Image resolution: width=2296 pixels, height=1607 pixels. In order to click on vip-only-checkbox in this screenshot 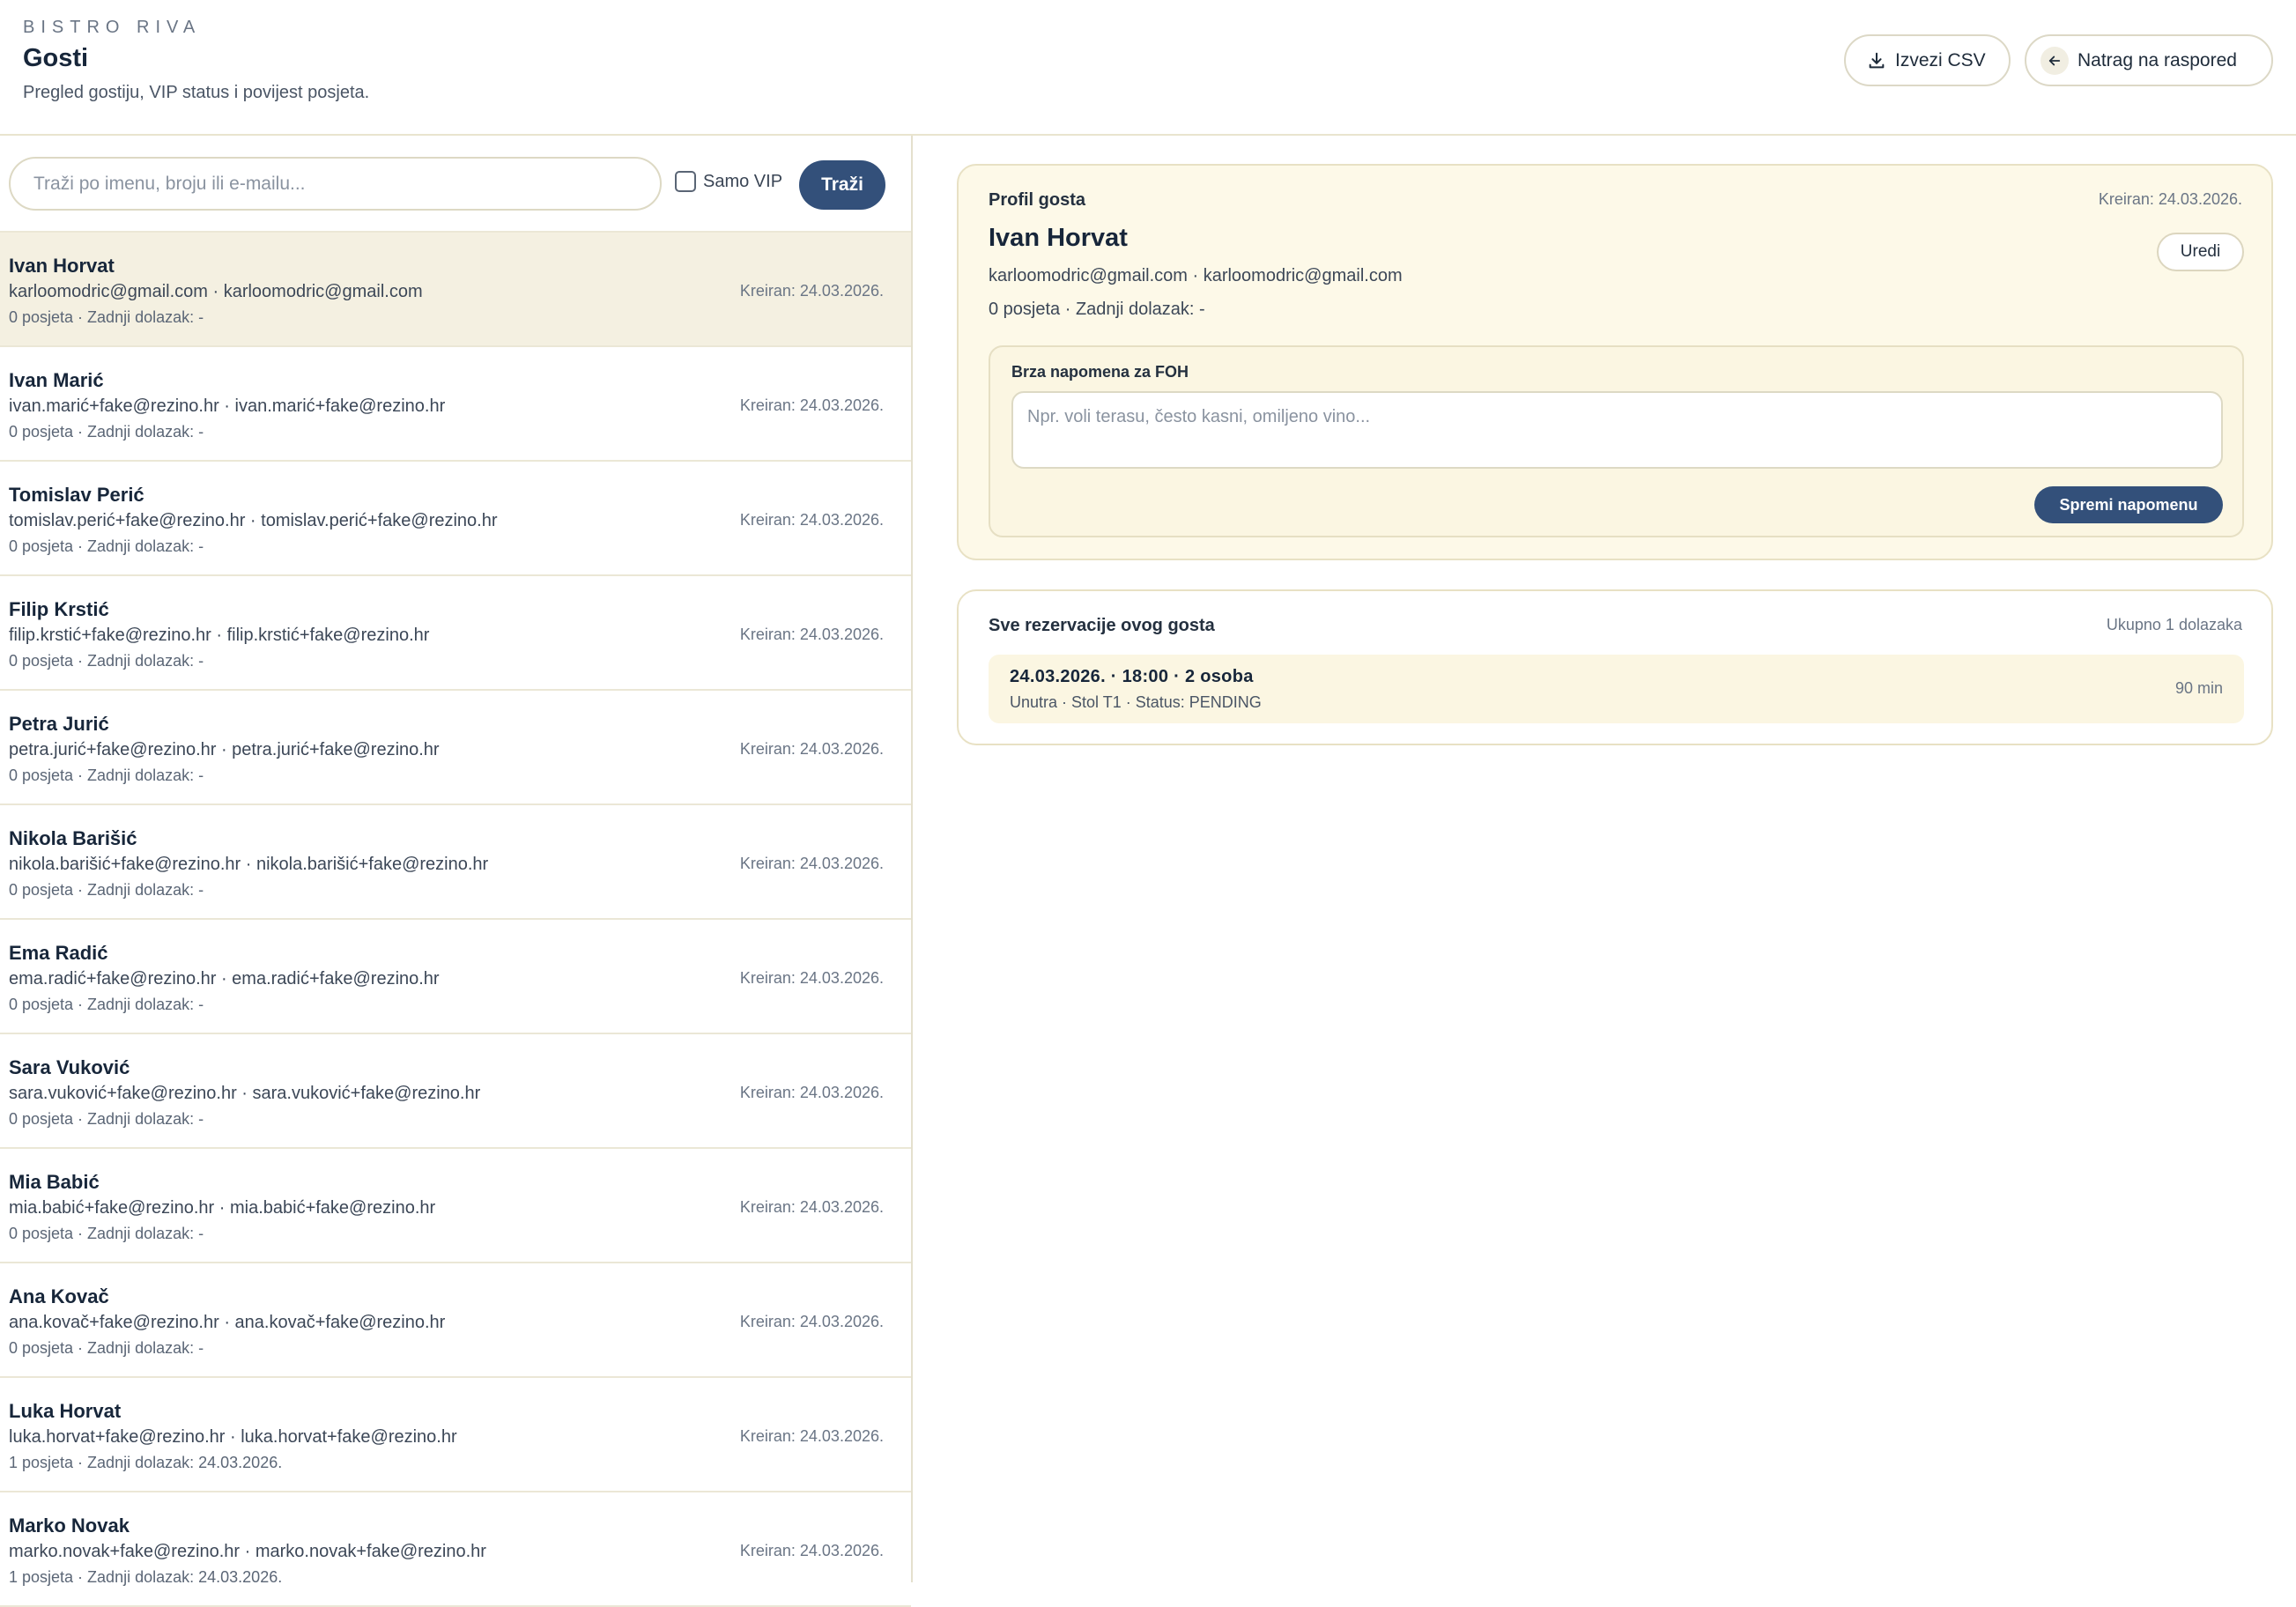, I will do `click(685, 181)`.